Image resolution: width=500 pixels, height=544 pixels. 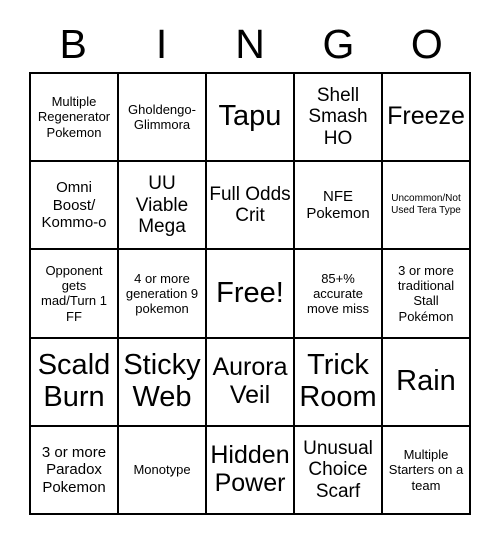 I want to click on bingo-cell: Full Odds Crit, so click(x=251, y=206).